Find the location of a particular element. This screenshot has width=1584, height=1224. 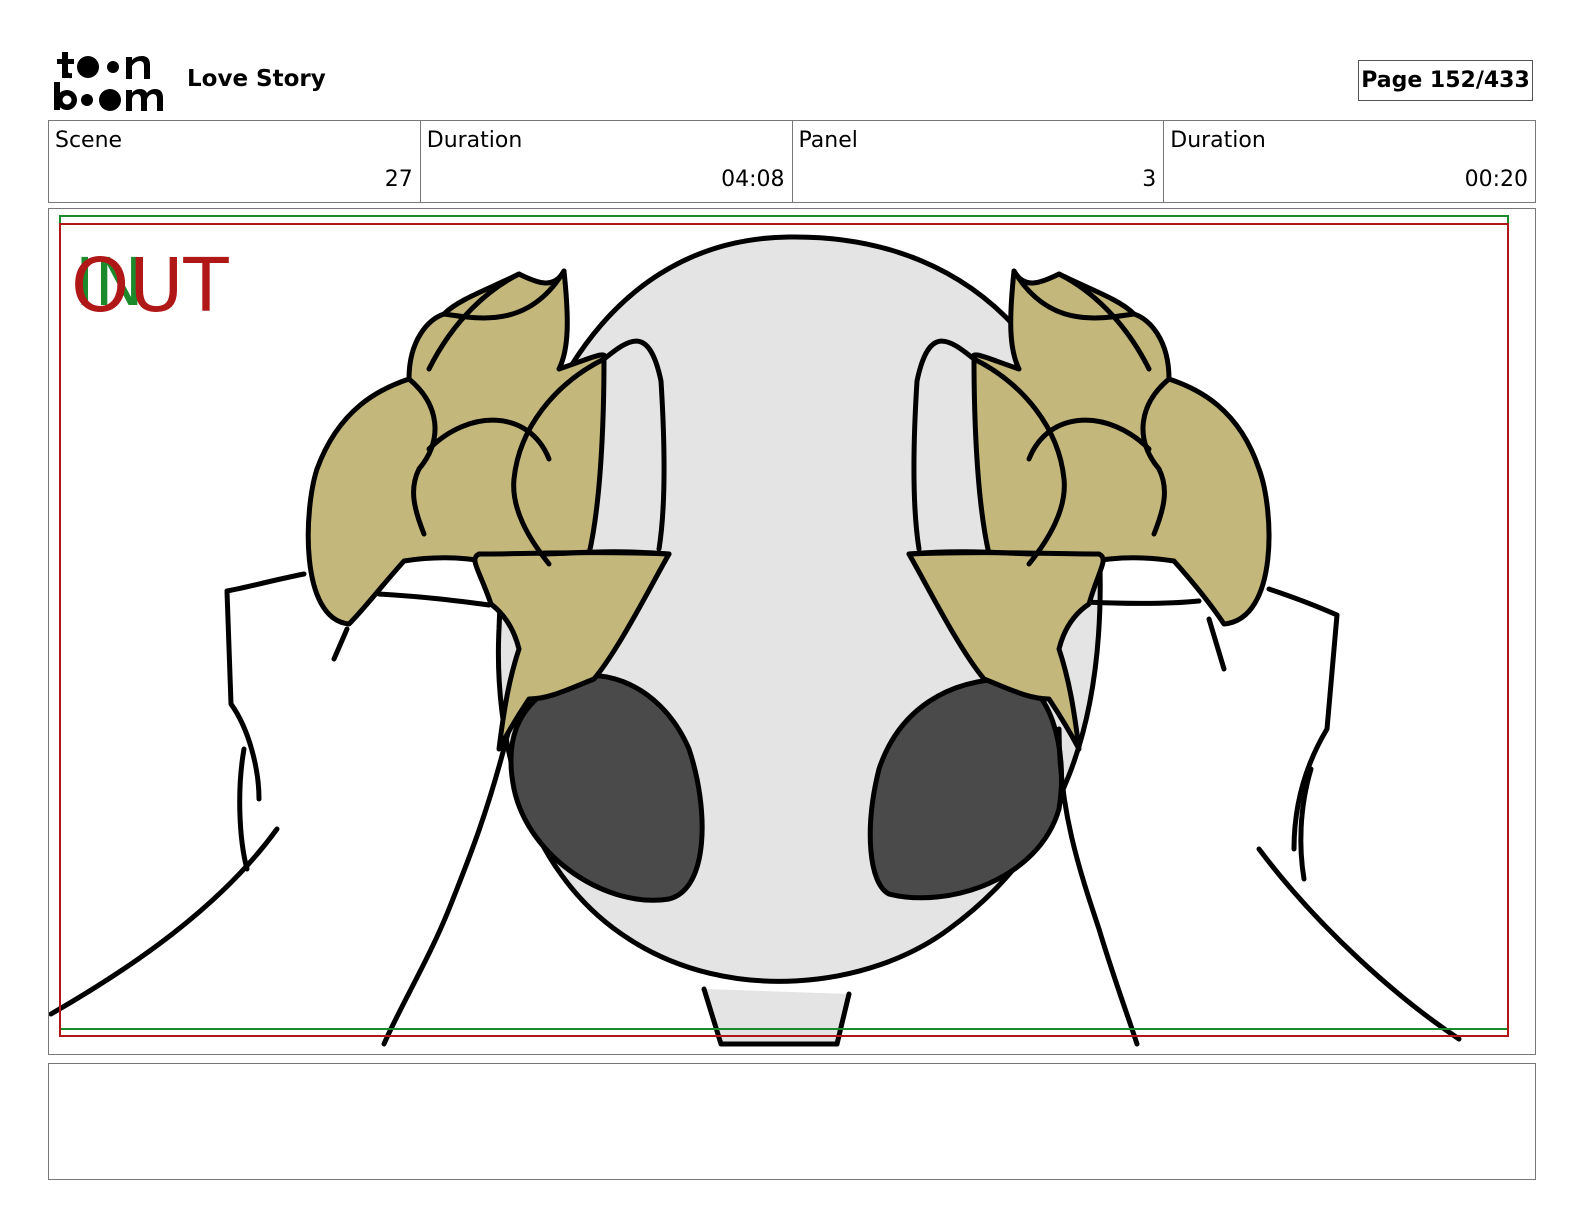

page-number: Page 152/433 is located at coordinates (1445, 80).